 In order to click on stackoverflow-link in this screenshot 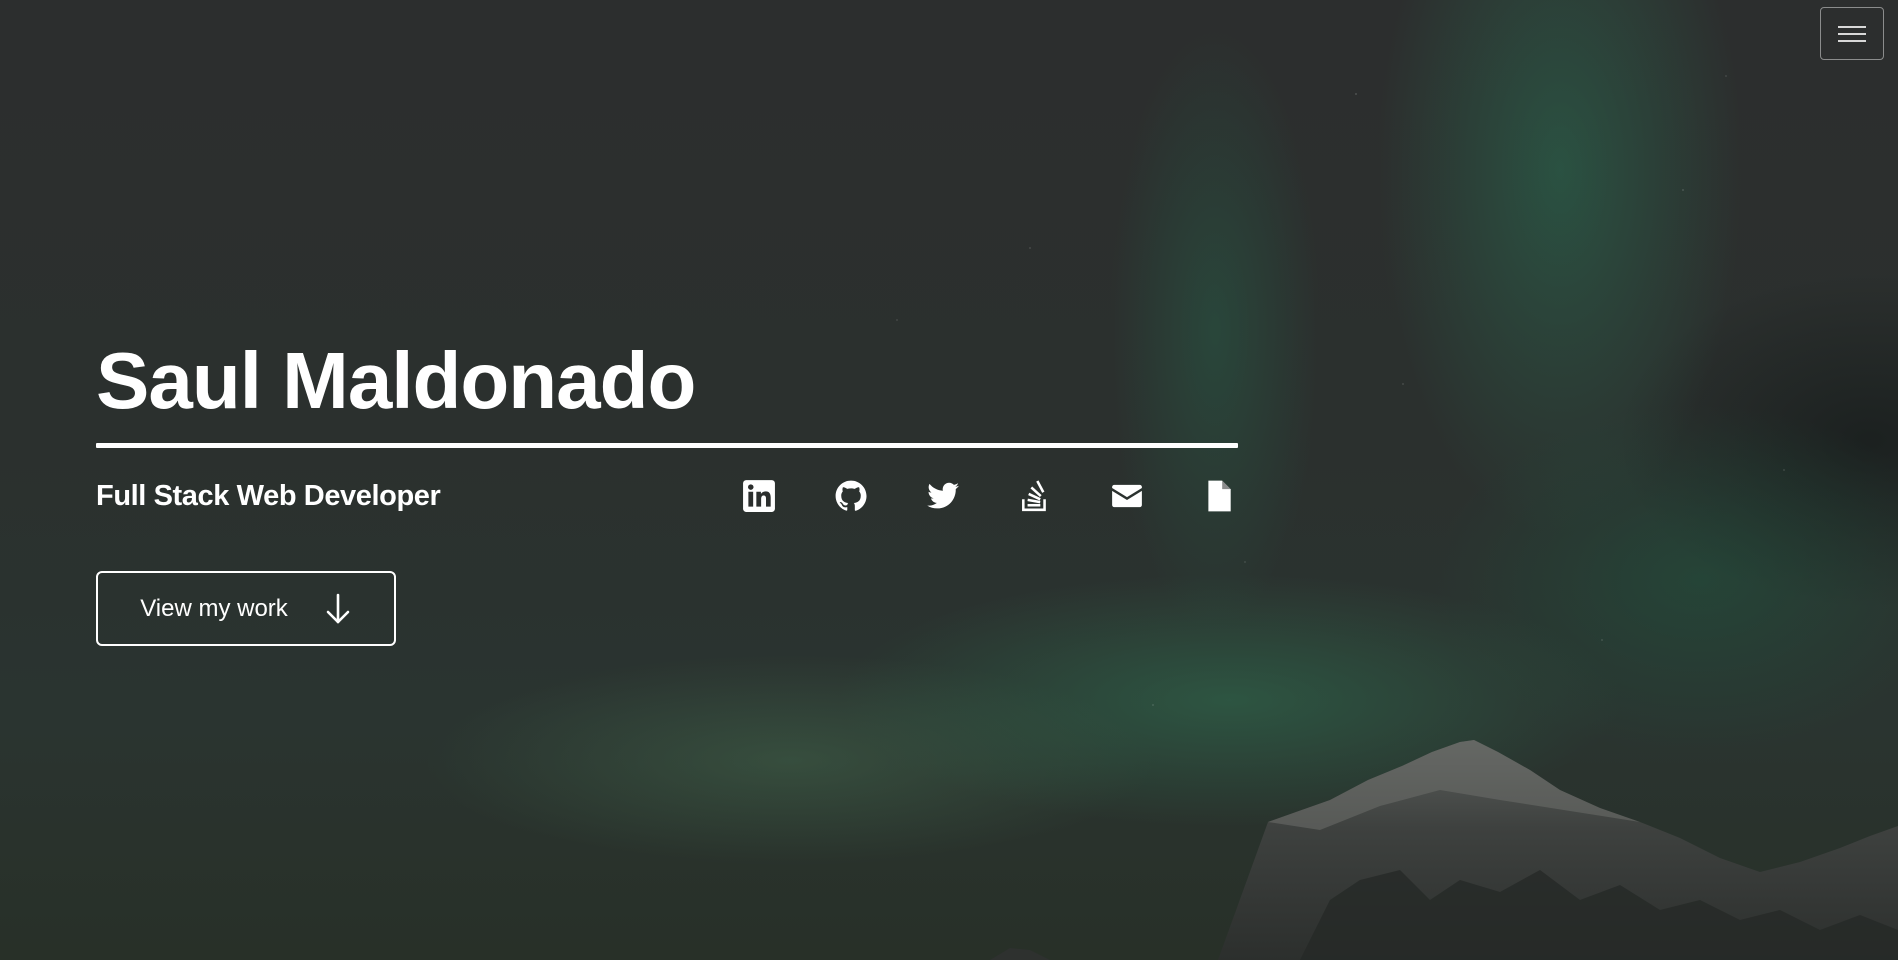, I will do `click(1035, 496)`.